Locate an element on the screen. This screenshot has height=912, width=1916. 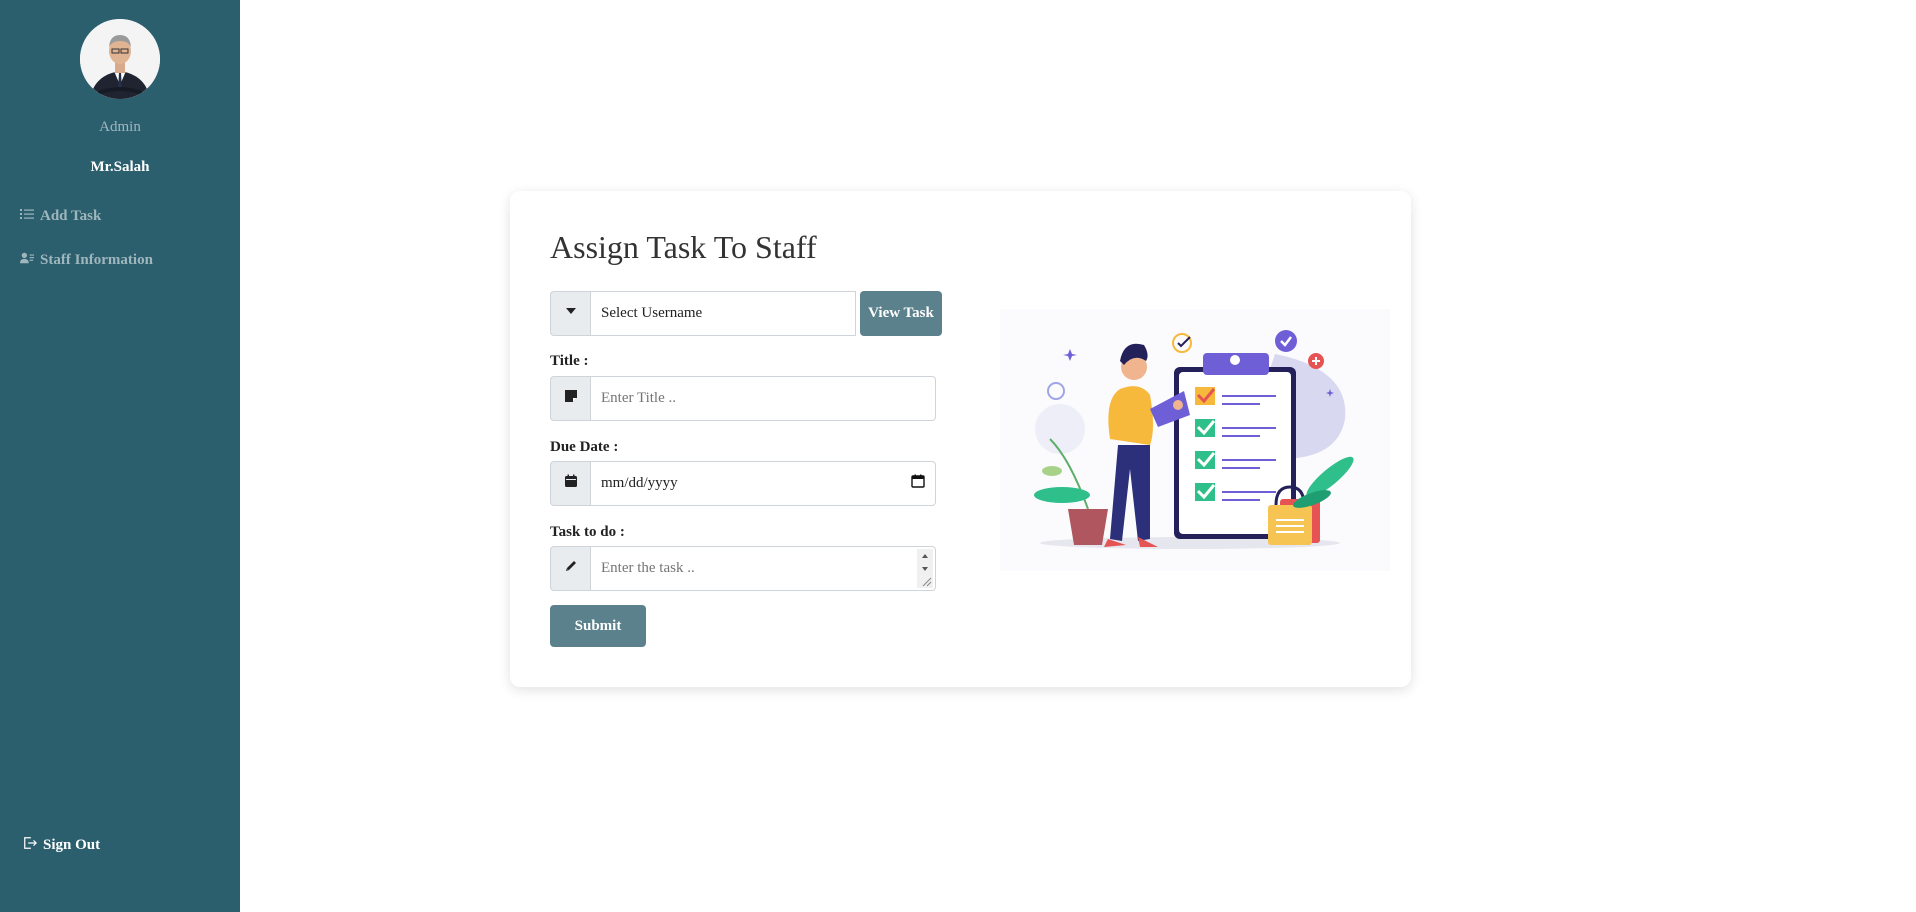
due-date-input-group: mm/dd/yyyy is located at coordinates (743, 483).